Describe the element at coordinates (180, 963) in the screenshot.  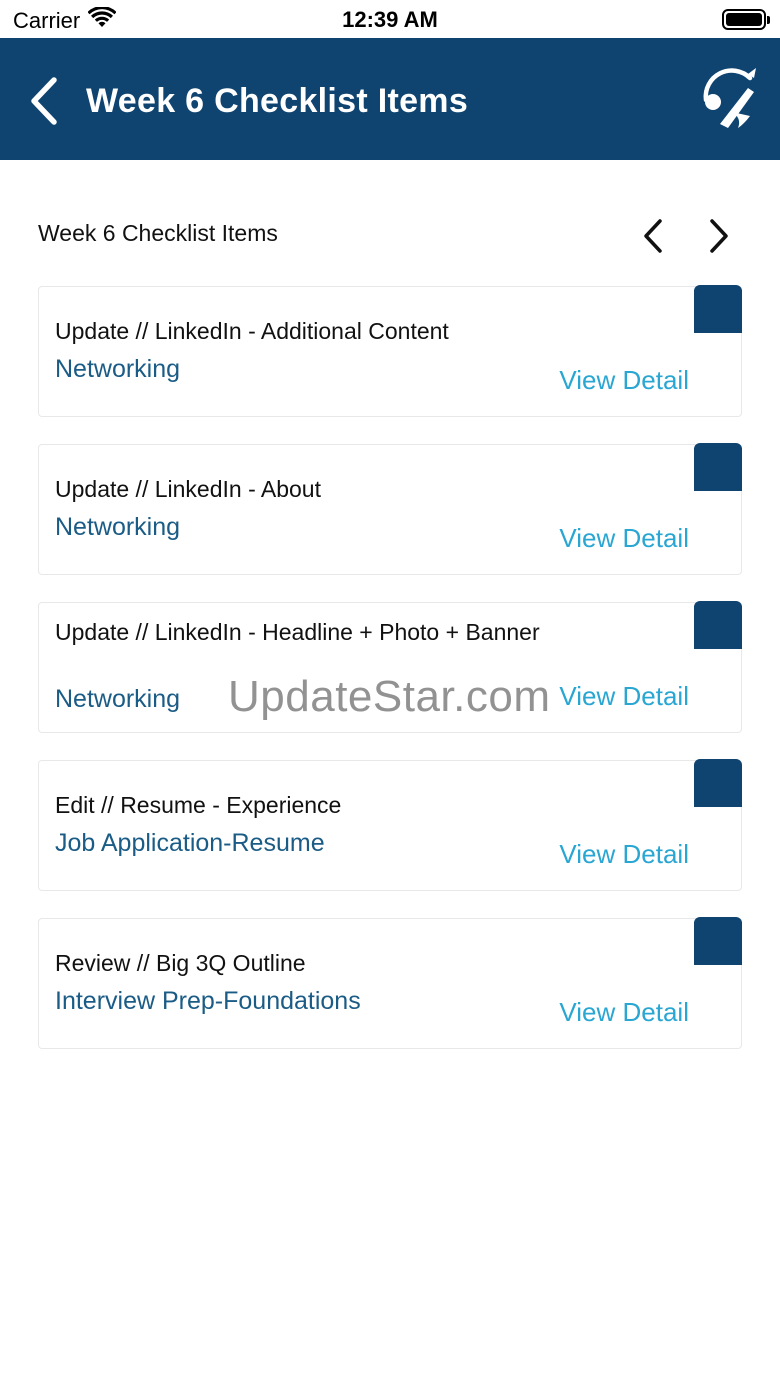
I see `item-title: Review // Big 3Q Outline` at that location.